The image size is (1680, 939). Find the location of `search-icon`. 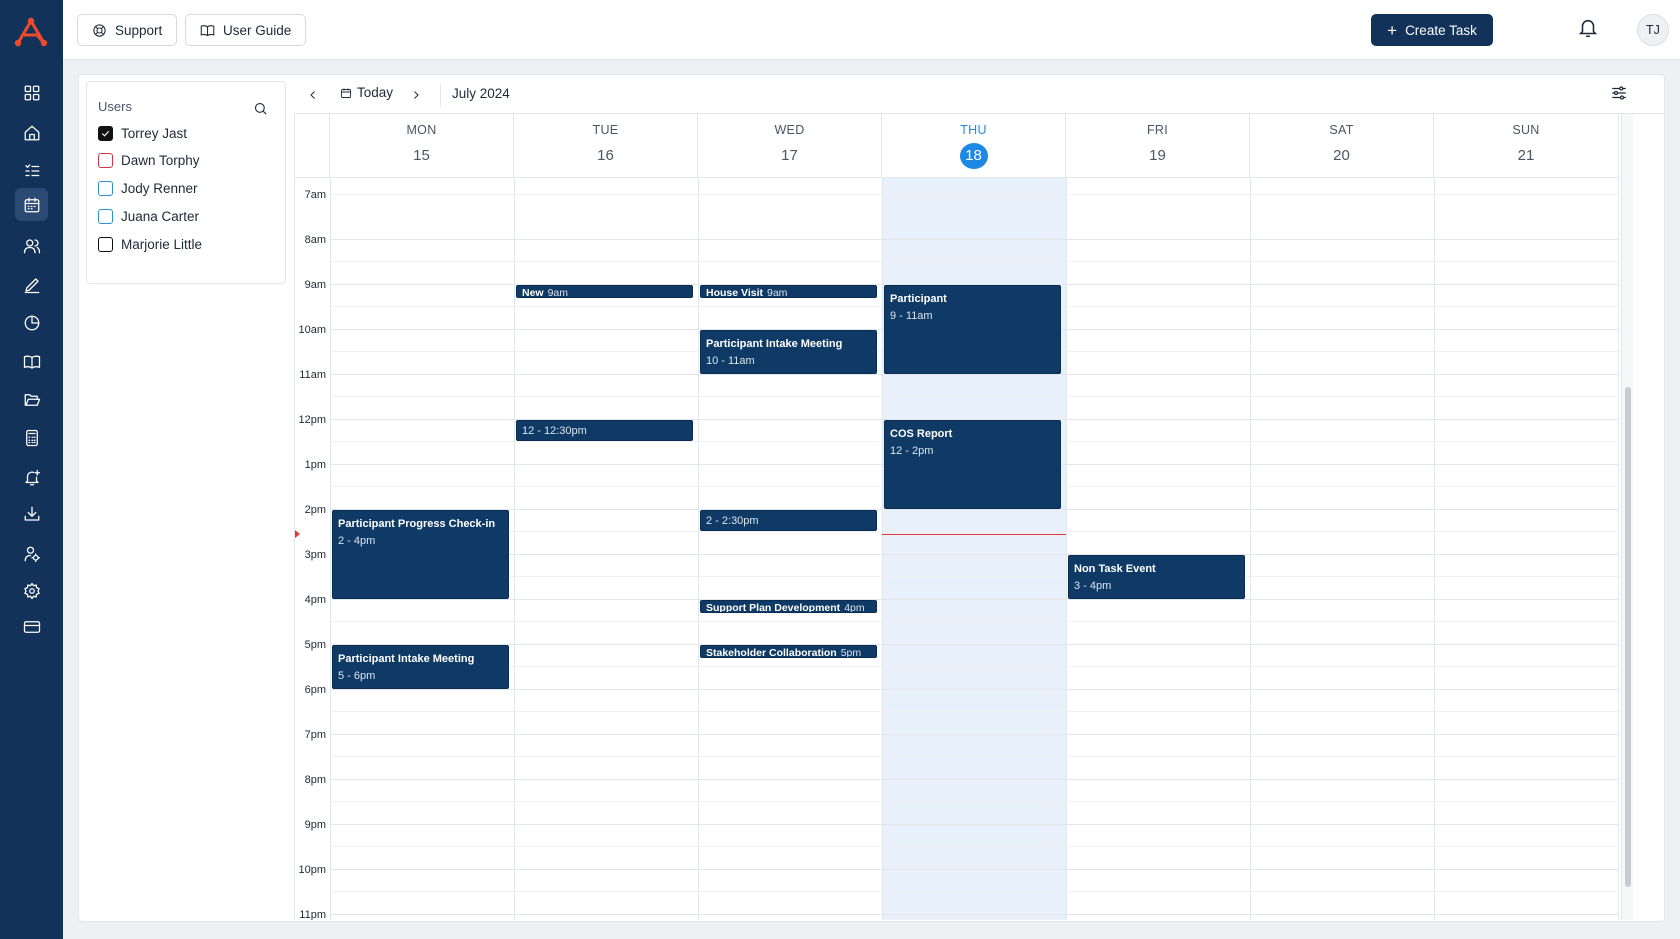

search-icon is located at coordinates (261, 109).